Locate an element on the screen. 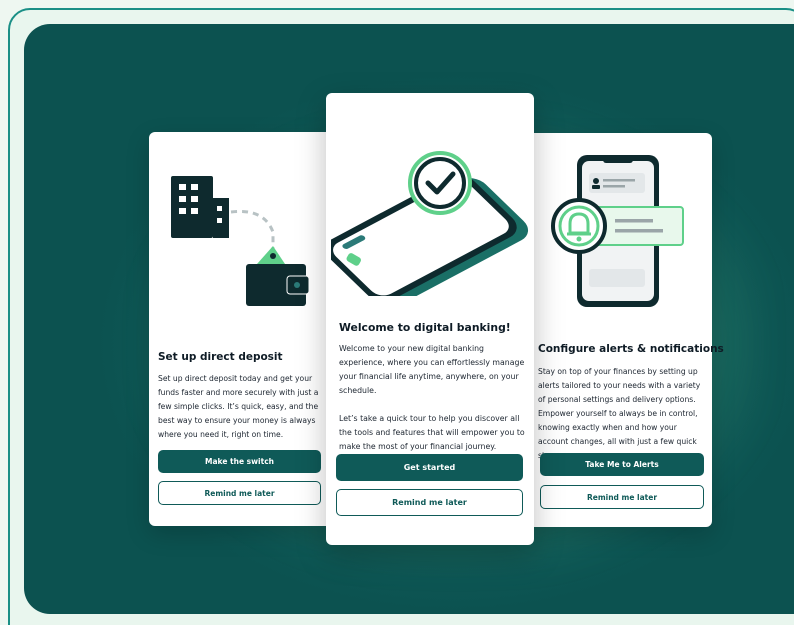 This screenshot has height=625, width=794. card-title: Set up direct deposit is located at coordinates (220, 357).